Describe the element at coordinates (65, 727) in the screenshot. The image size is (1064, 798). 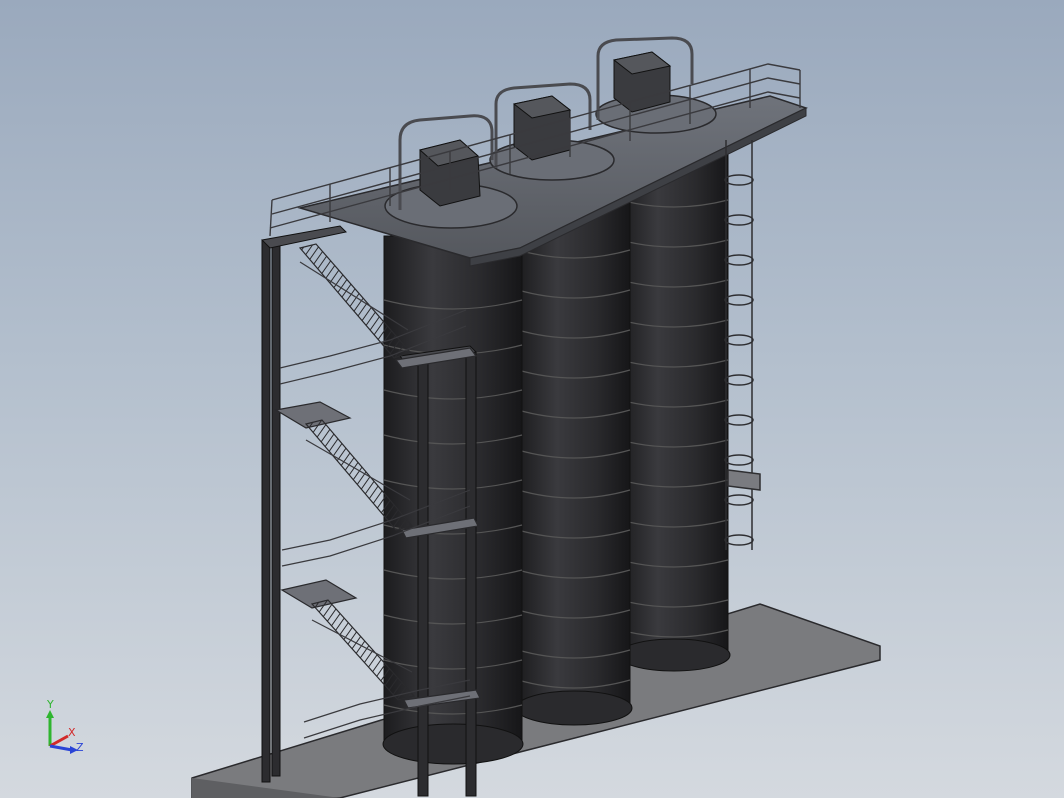
I see `coordinate-triad: Y X Z` at that location.